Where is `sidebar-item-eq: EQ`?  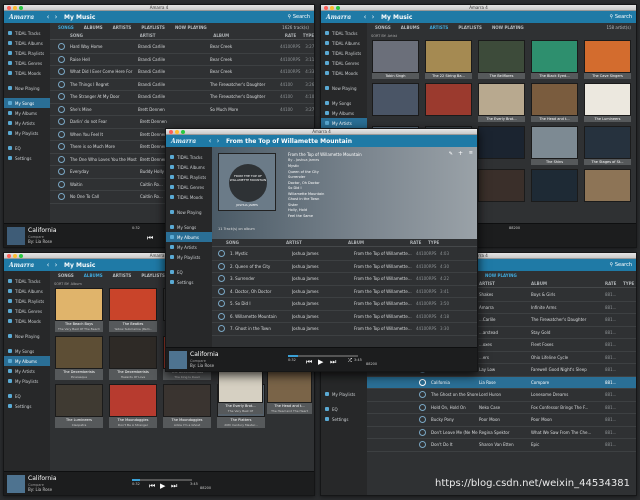
sidebar-item-eq: EQ is located at coordinates (344, 409).